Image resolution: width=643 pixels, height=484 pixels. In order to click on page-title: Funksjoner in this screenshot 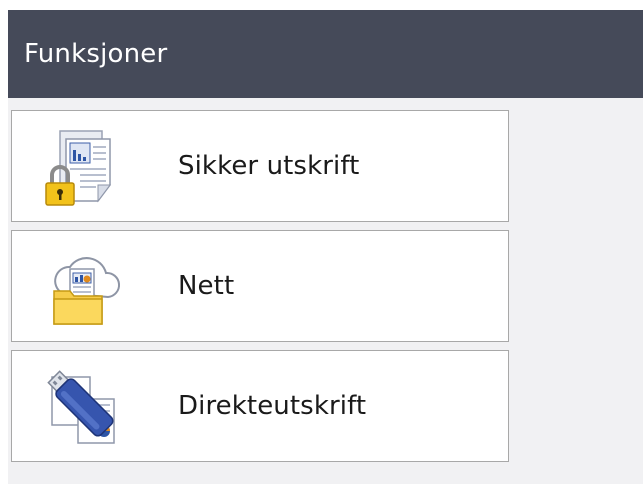, I will do `click(96, 54)`.